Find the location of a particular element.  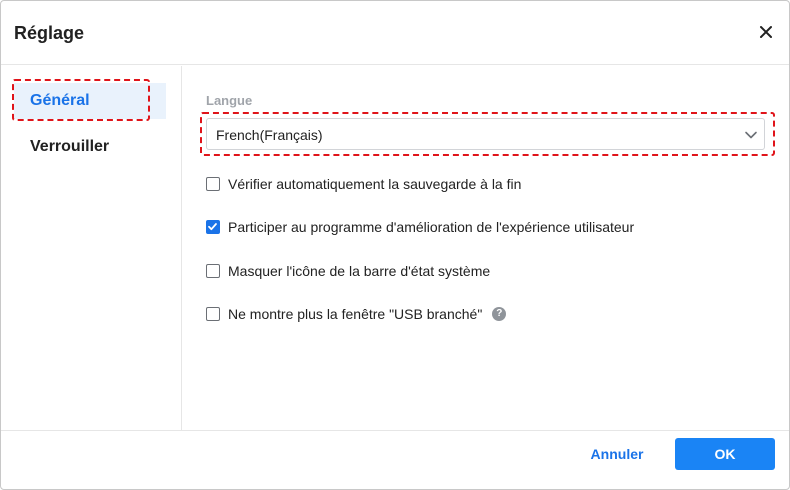

ok-button: OK is located at coordinates (725, 454).